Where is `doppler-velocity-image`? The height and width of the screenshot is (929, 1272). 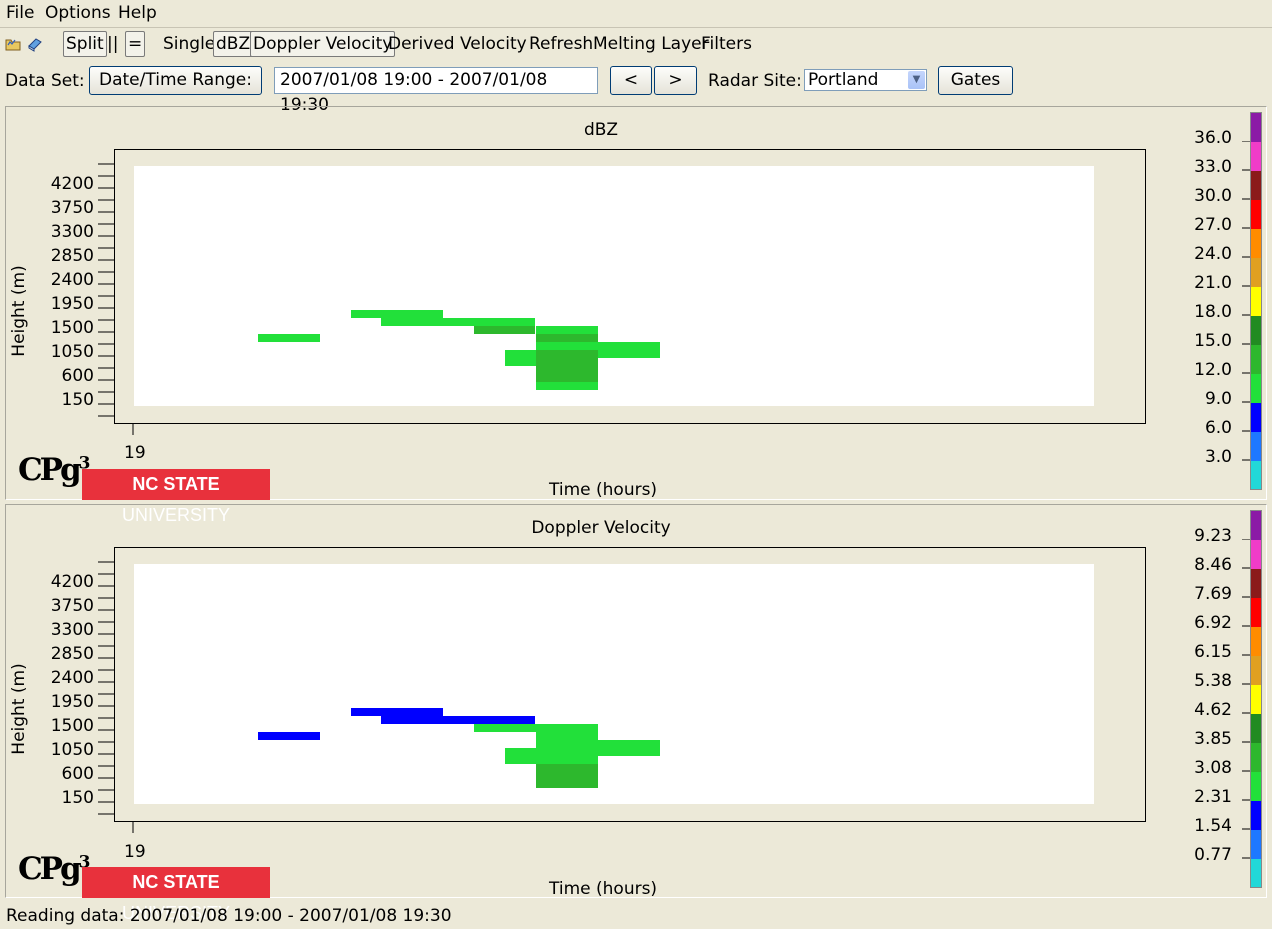 doppler-velocity-image is located at coordinates (459, 748).